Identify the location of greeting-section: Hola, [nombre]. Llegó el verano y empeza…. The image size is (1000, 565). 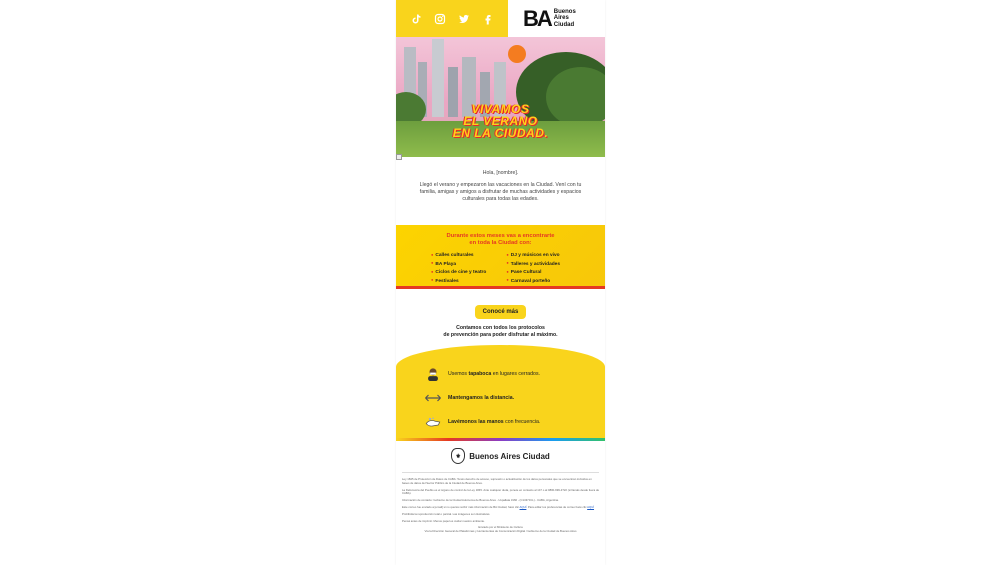
(500, 189).